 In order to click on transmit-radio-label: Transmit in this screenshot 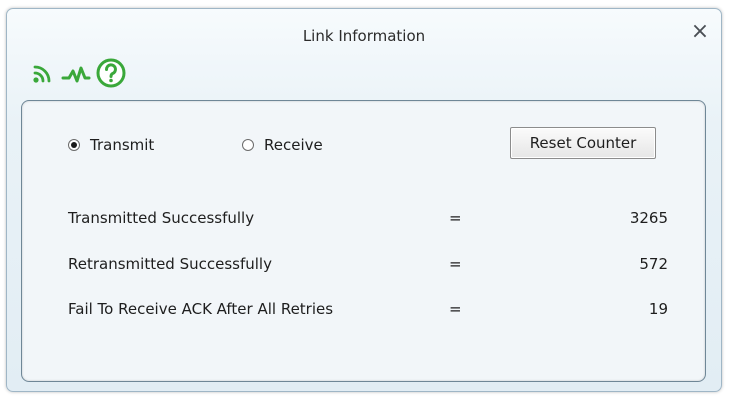, I will do `click(122, 145)`.